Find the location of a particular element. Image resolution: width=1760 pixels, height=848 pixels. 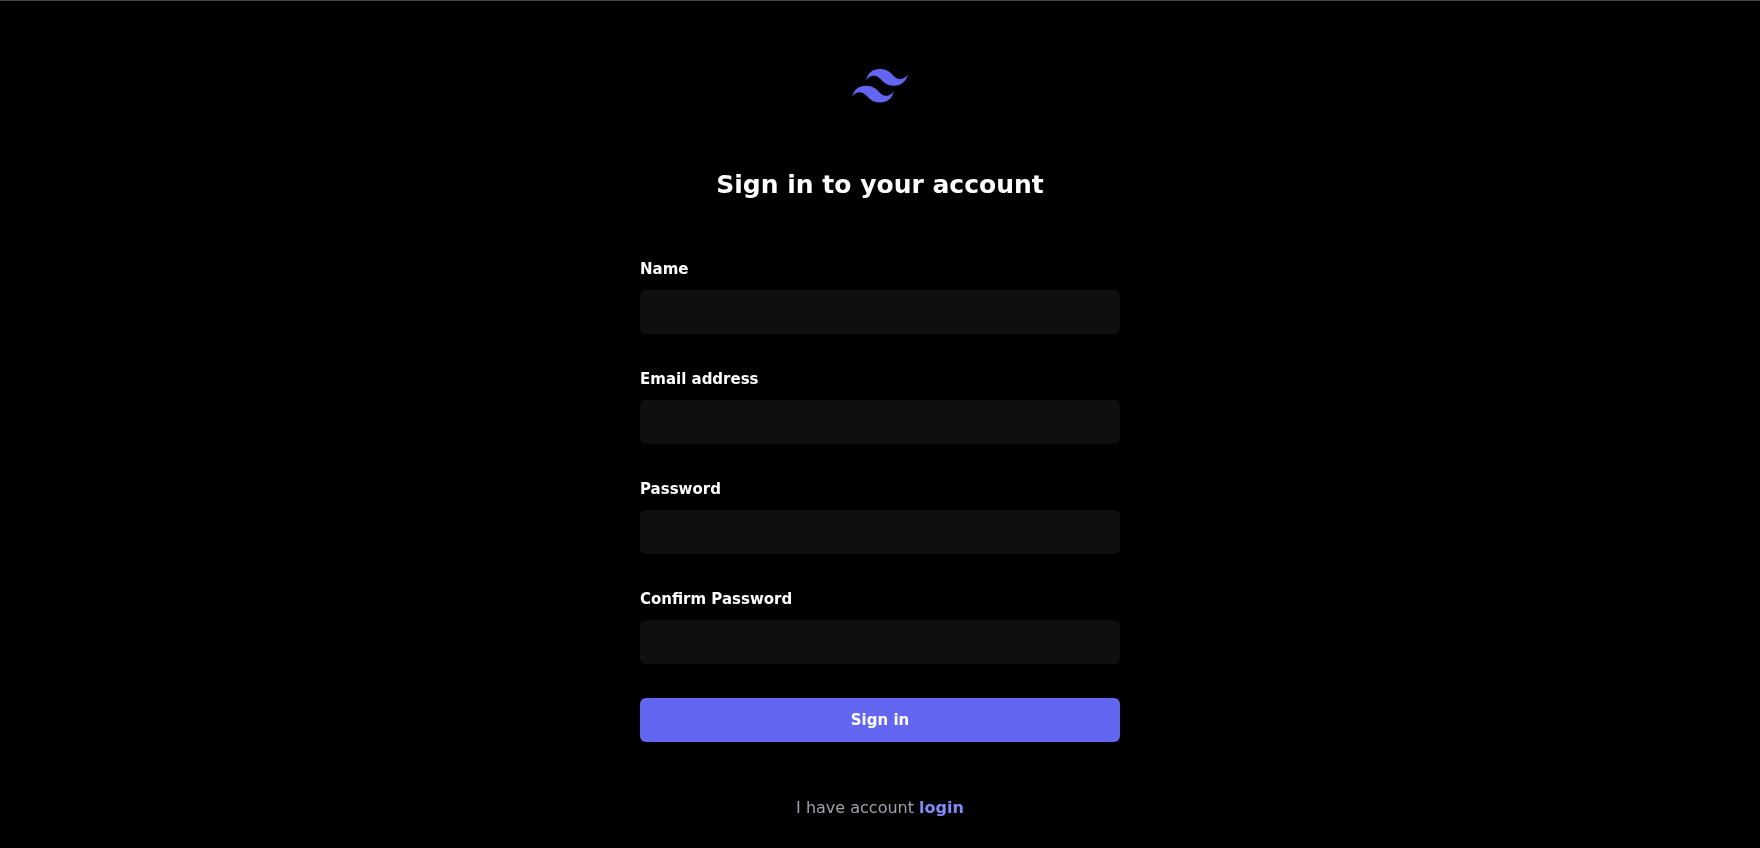

page-title: Sign in to your account is located at coordinates (880, 185).